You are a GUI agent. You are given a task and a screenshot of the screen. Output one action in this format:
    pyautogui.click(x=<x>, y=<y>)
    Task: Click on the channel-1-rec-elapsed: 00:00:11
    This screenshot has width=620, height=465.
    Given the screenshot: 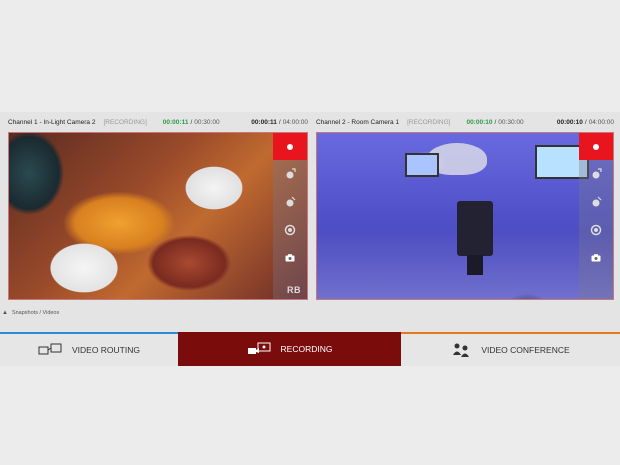 What is the action you would take?
    pyautogui.click(x=175, y=122)
    